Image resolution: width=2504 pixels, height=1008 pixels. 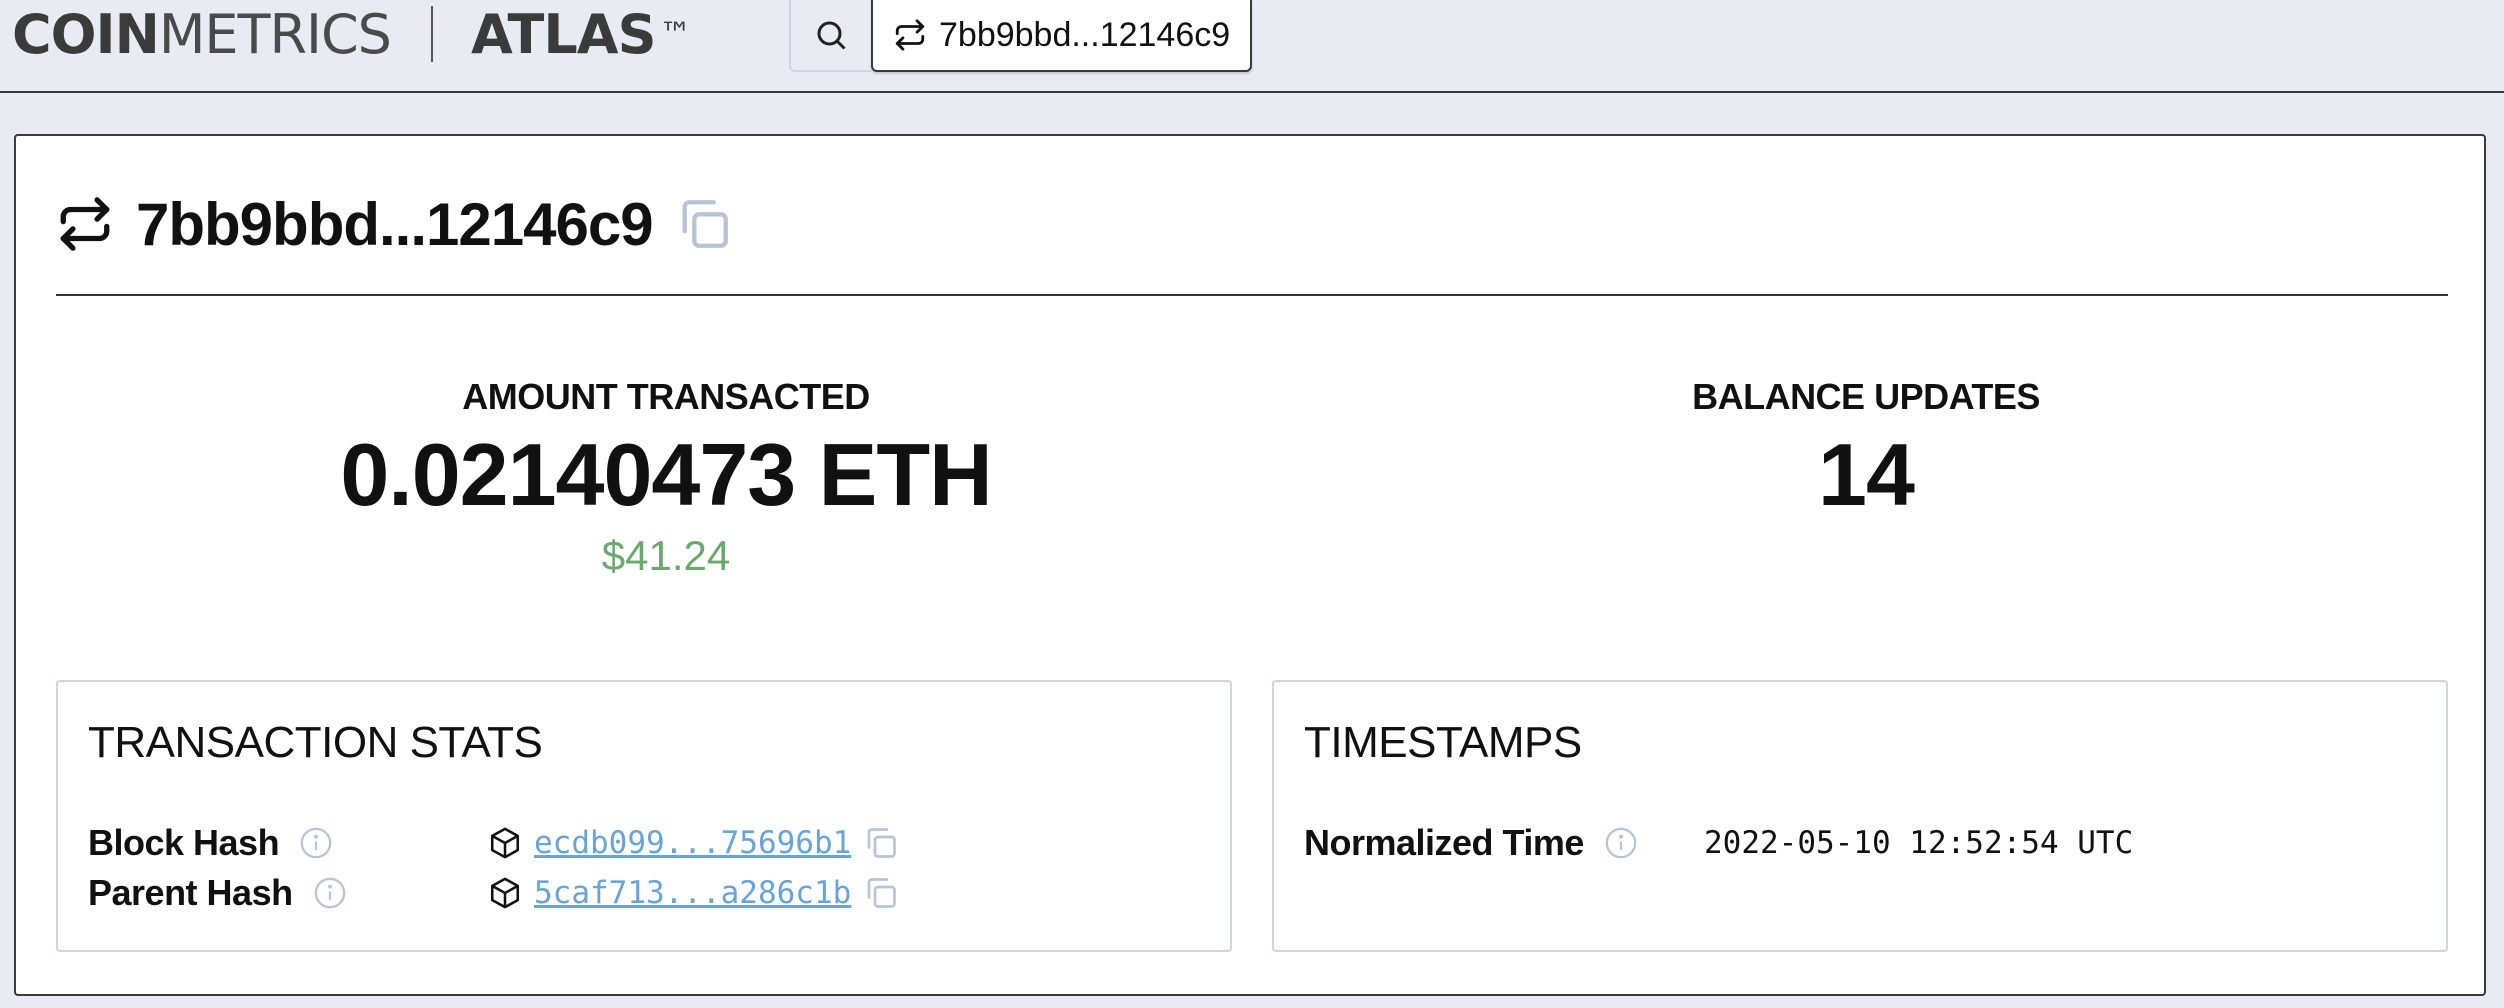 I want to click on parent-hash-cell: 5caf713...a286c1b, so click(x=693, y=893).